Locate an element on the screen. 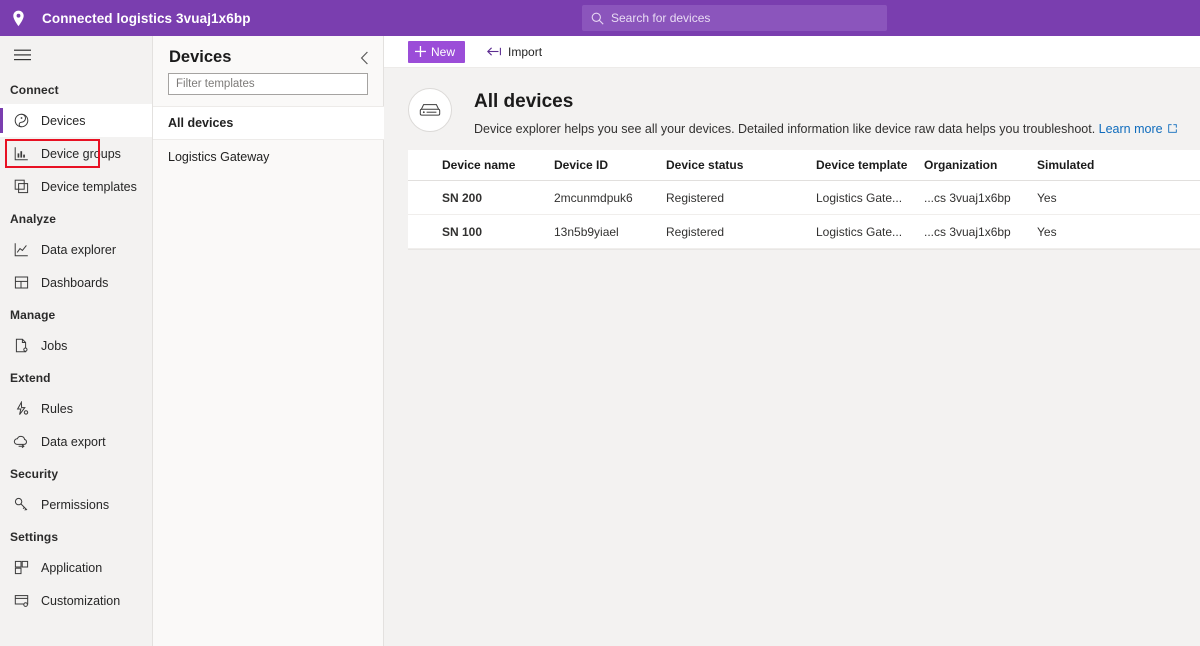 This screenshot has height=646, width=1200. search-placeholder-text: Search for devices is located at coordinates (661, 18).